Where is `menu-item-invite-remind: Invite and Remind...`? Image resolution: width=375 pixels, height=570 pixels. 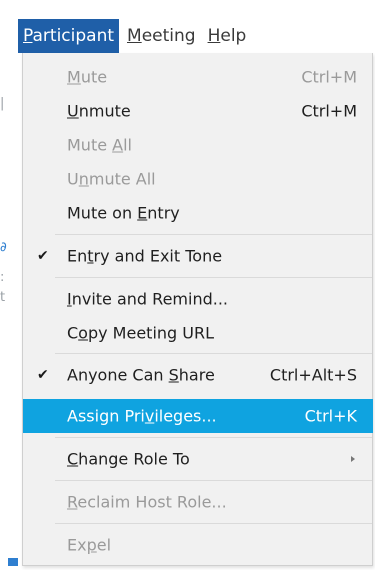
menu-item-invite-remind: Invite and Remind... is located at coordinates (198, 299).